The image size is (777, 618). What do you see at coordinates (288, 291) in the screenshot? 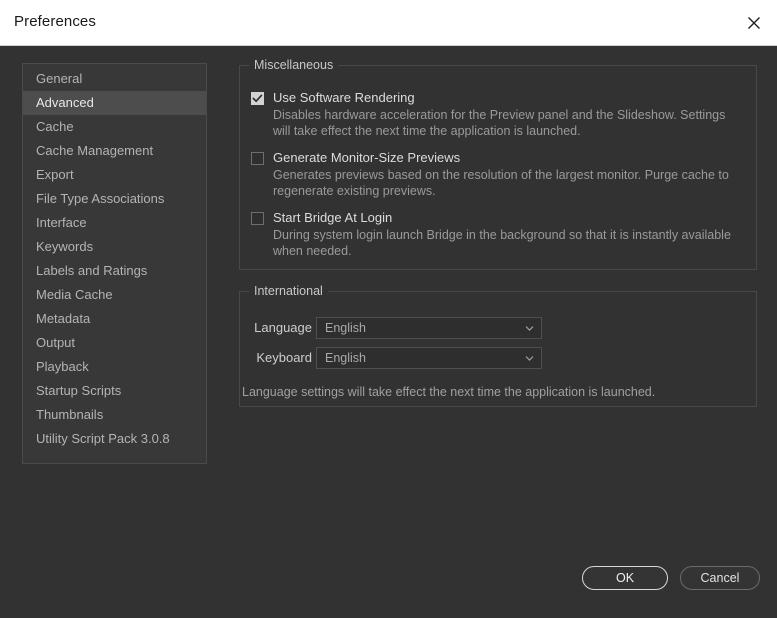
I see `international-legend: International` at bounding box center [288, 291].